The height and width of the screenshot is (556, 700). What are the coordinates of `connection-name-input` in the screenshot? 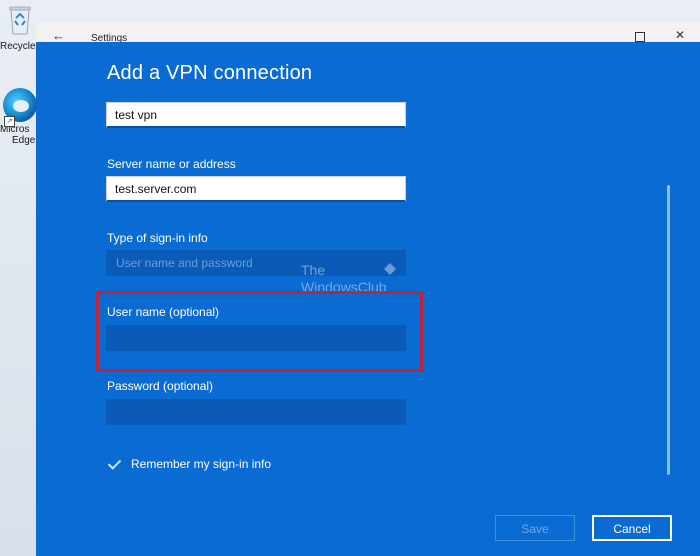 It's located at (256, 115).